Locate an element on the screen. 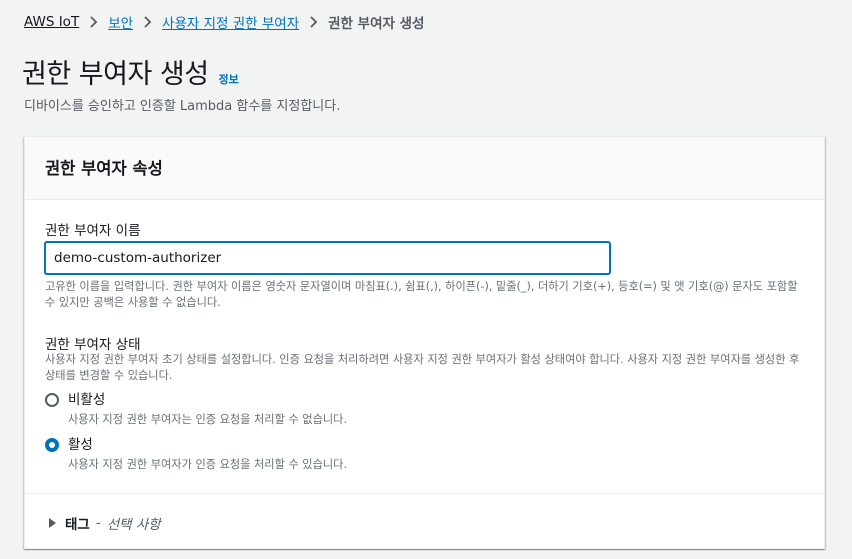 This screenshot has height=559, width=852. panel-title: 권한 부여자 속성 is located at coordinates (104, 168).